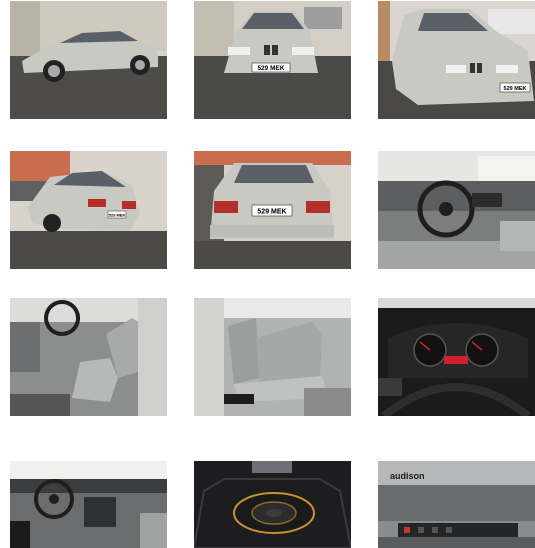  I want to click on photo-thumb-4: 529 MEK, so click(88, 210).